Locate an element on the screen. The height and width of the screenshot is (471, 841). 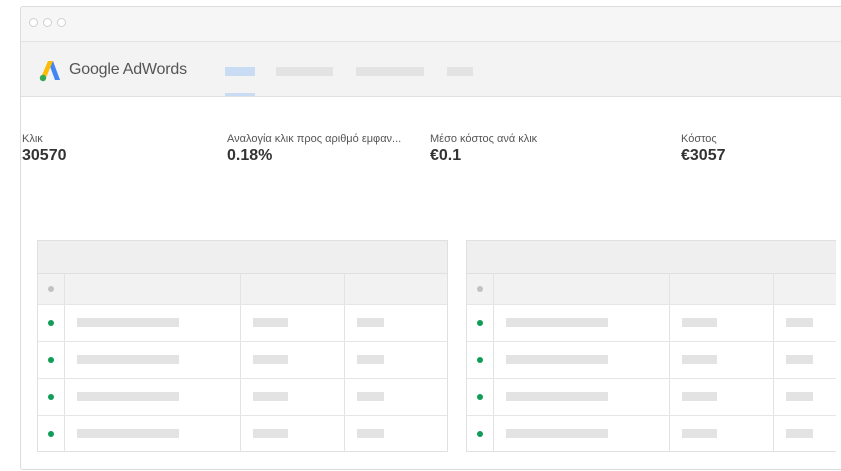
metric-value: 30570 is located at coordinates (44, 155).